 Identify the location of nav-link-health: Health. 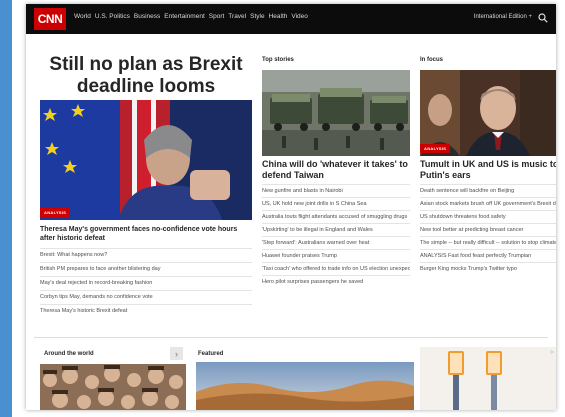
(278, 16).